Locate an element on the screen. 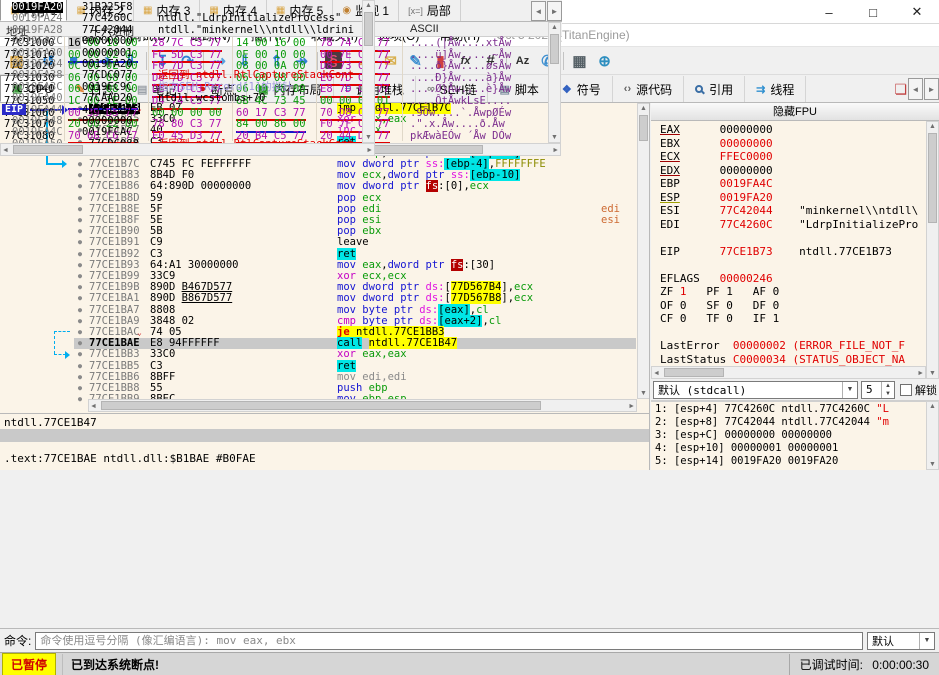  command-profile-value: 默认 is located at coordinates (883, 641).